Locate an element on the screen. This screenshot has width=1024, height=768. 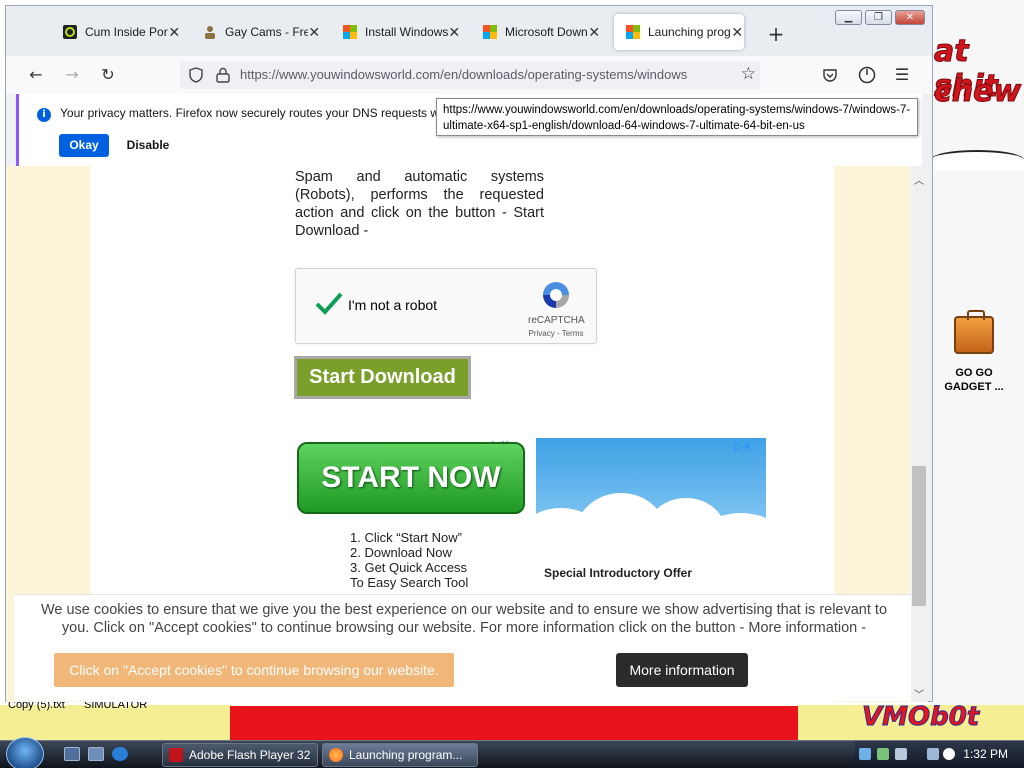
tab-title: Gay Cams - Free is located at coordinates (266, 32).